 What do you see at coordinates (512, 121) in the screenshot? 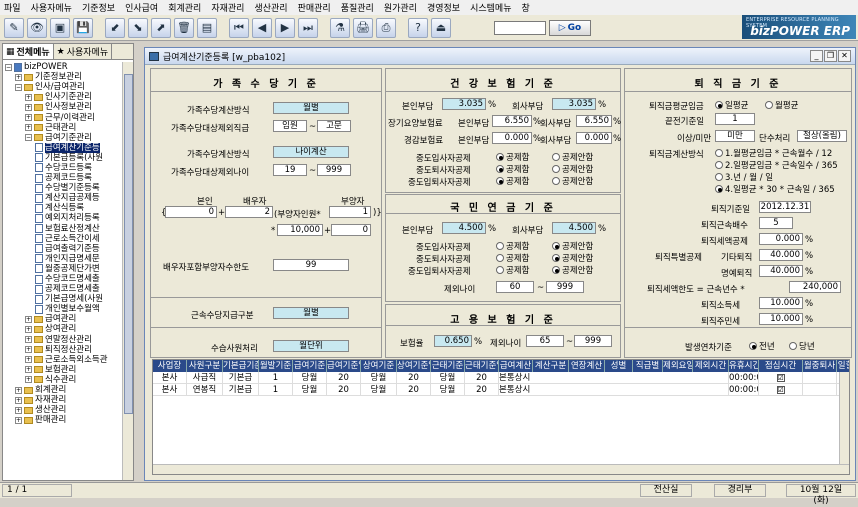
I see `ltc-self-rate-field: 6.550` at bounding box center [512, 121].